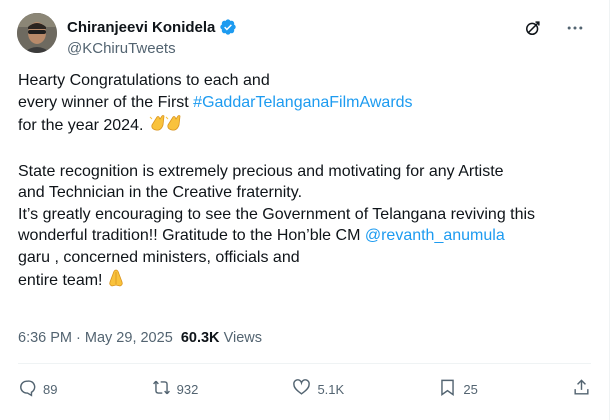 This screenshot has width=610, height=420. What do you see at coordinates (533, 28) in the screenshot?
I see `grok-icon` at bounding box center [533, 28].